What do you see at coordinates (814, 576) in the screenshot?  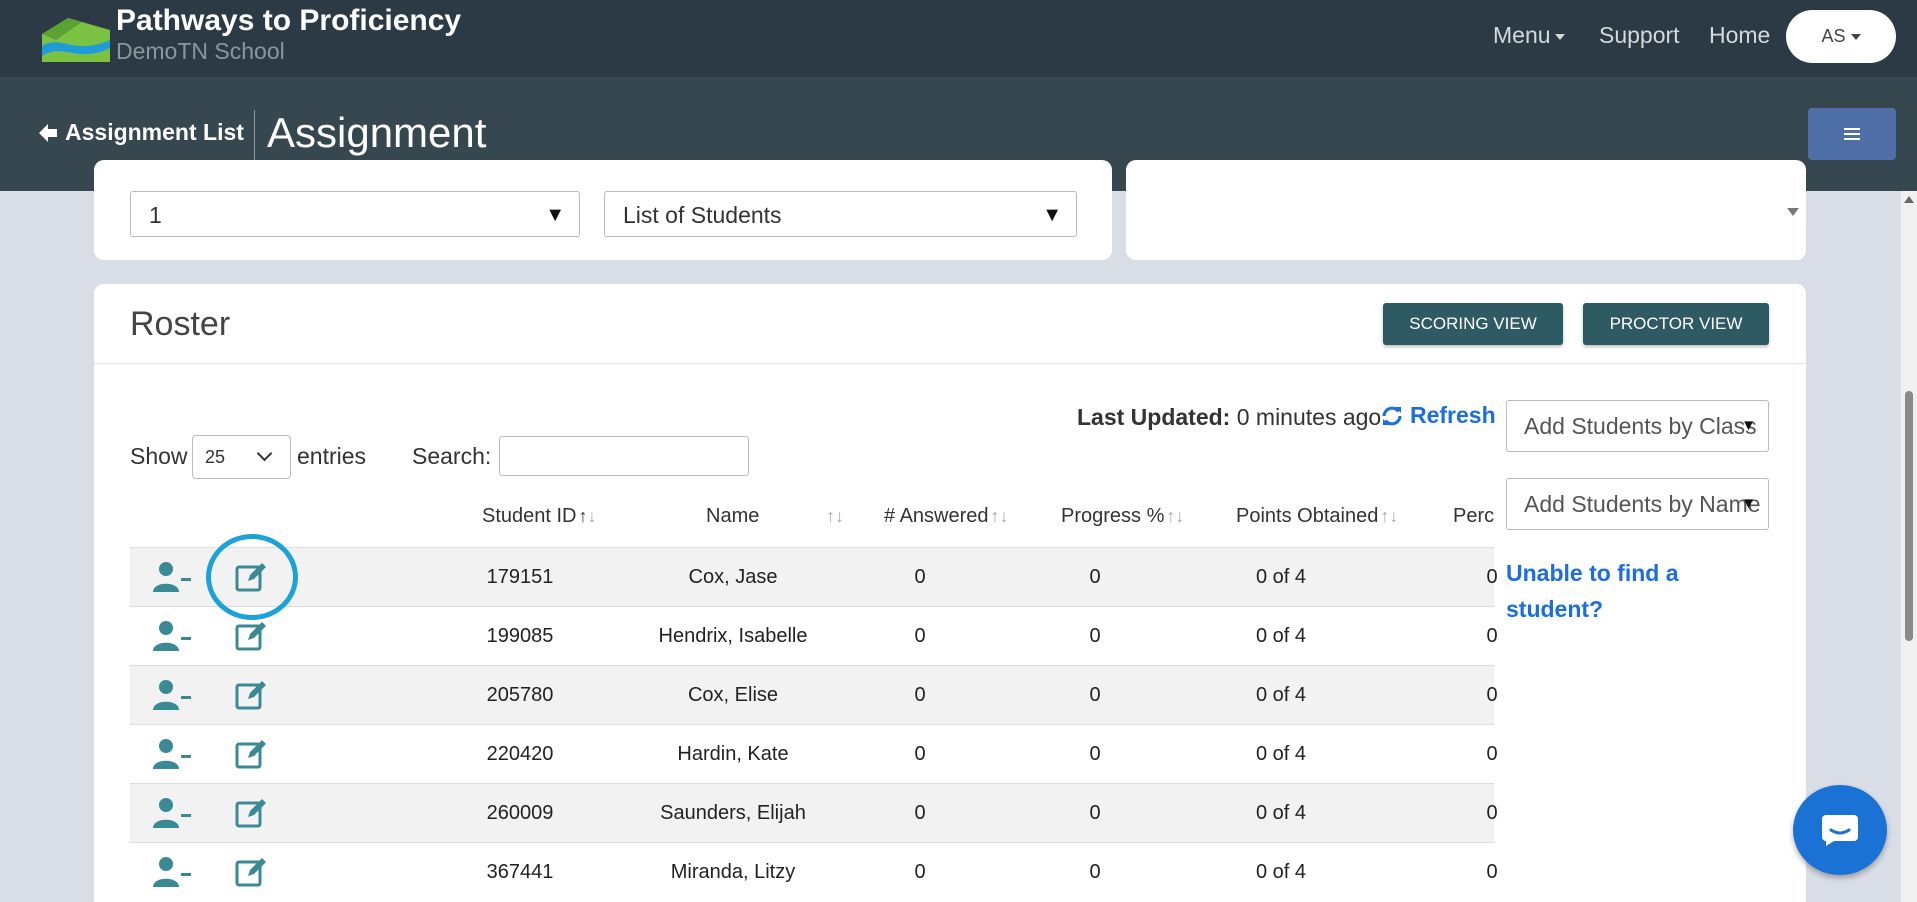 I see `table-row: 179151 Cox, Jase 0 0 0 of 4 0` at bounding box center [814, 576].